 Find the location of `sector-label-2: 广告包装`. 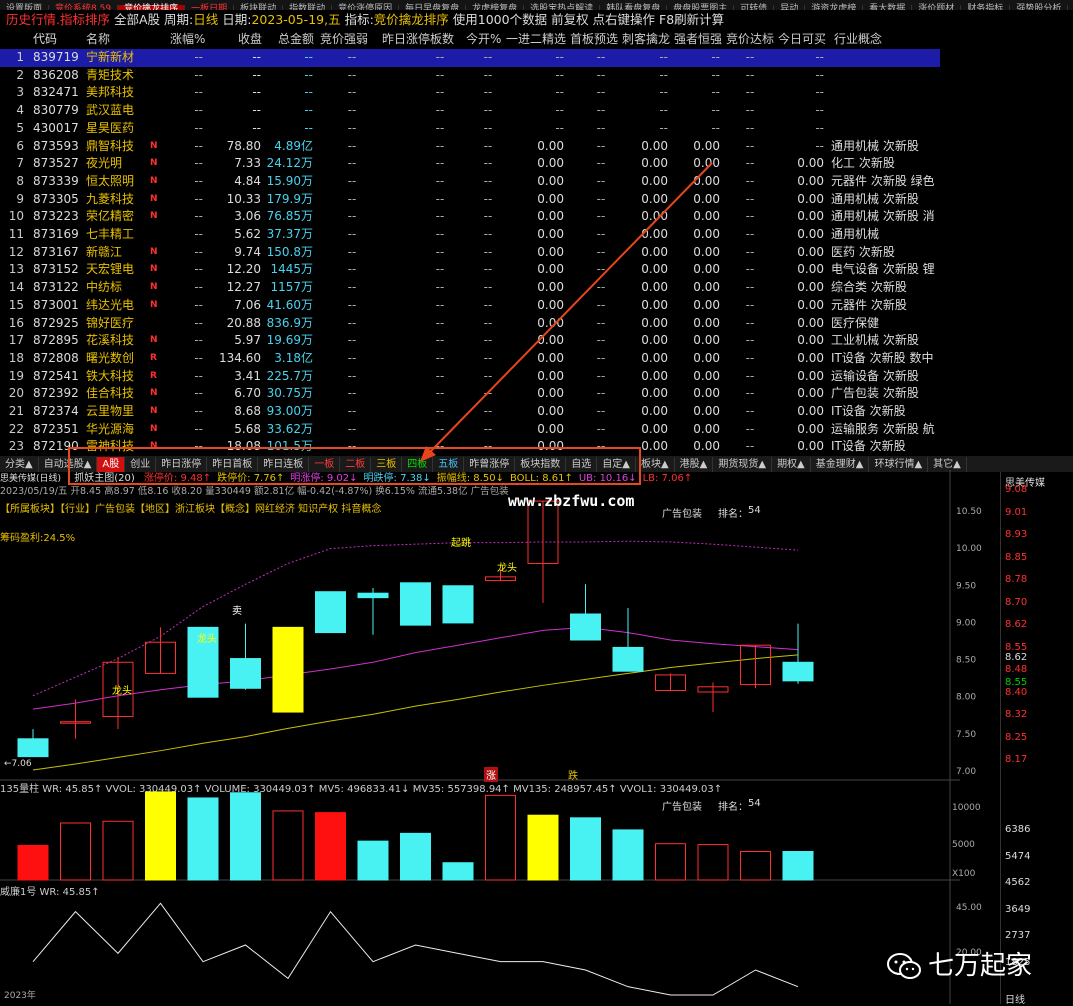

sector-label-2: 广告包装 is located at coordinates (682, 807).